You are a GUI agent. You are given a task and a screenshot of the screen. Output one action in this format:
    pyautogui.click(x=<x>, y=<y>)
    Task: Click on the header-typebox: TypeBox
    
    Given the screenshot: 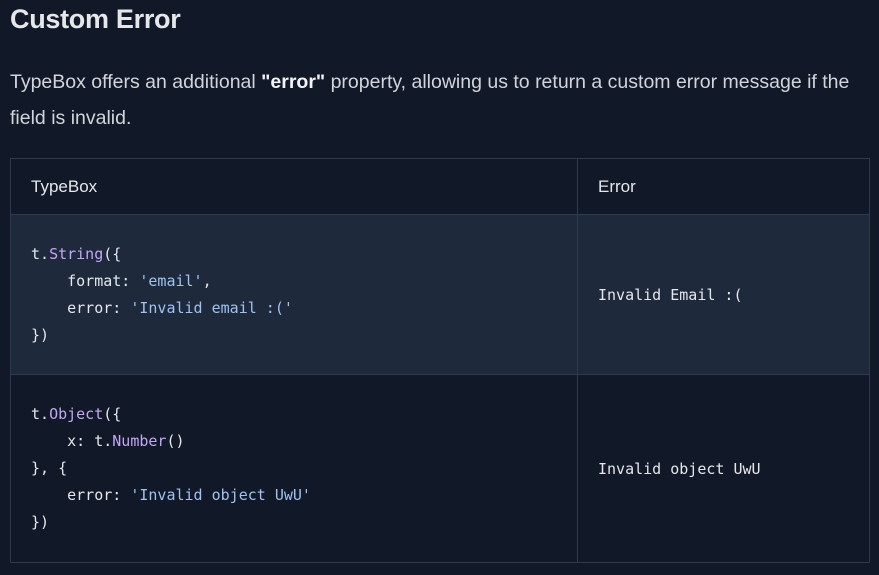 What is the action you would take?
    pyautogui.click(x=294, y=186)
    